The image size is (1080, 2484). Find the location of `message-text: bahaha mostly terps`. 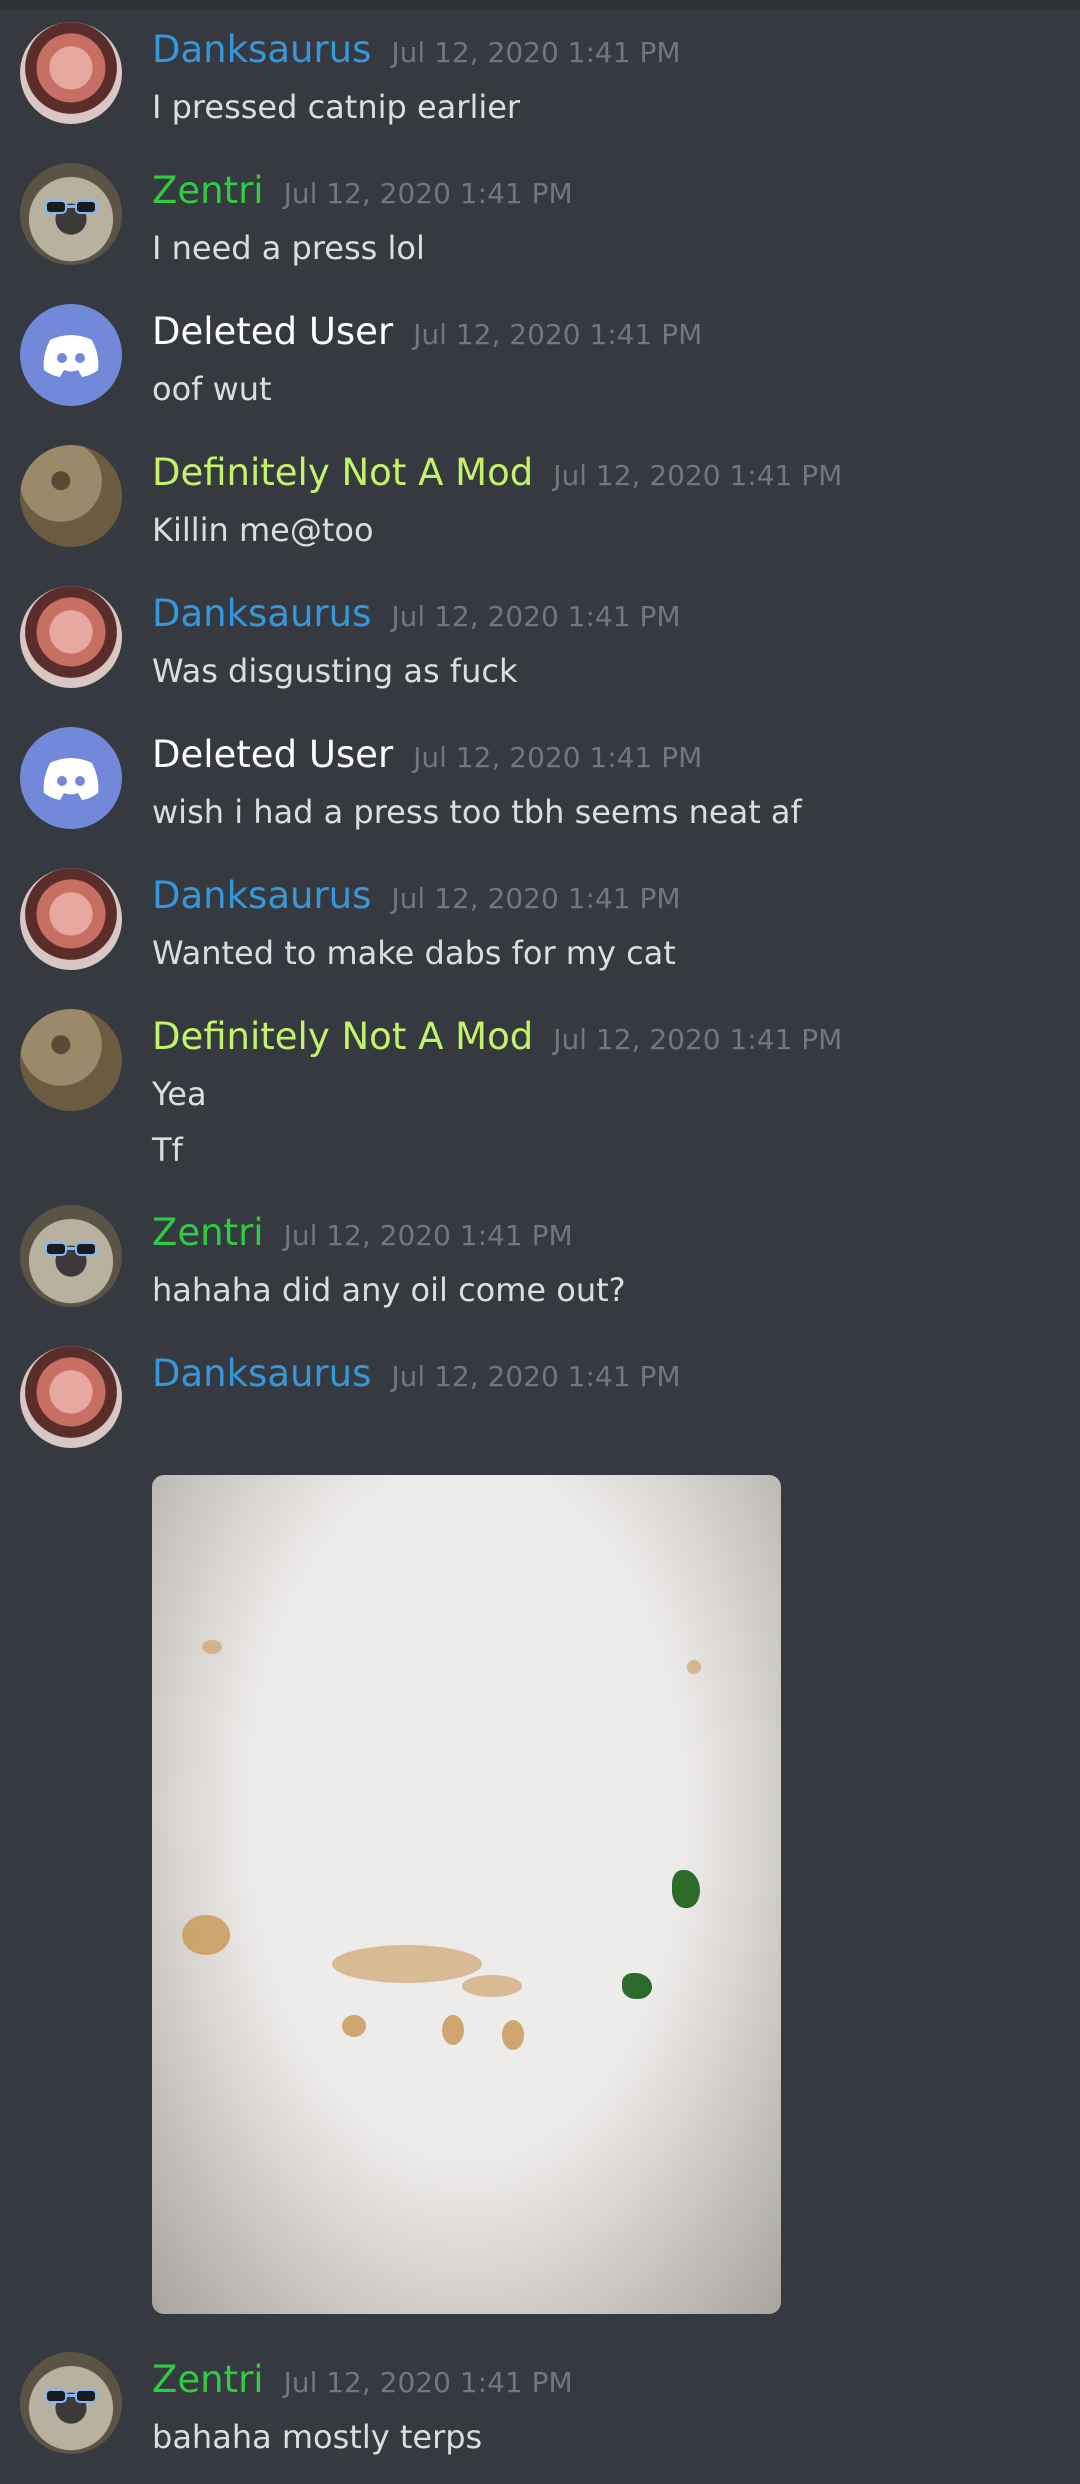

message-text: bahaha mostly terps is located at coordinates (317, 2437).